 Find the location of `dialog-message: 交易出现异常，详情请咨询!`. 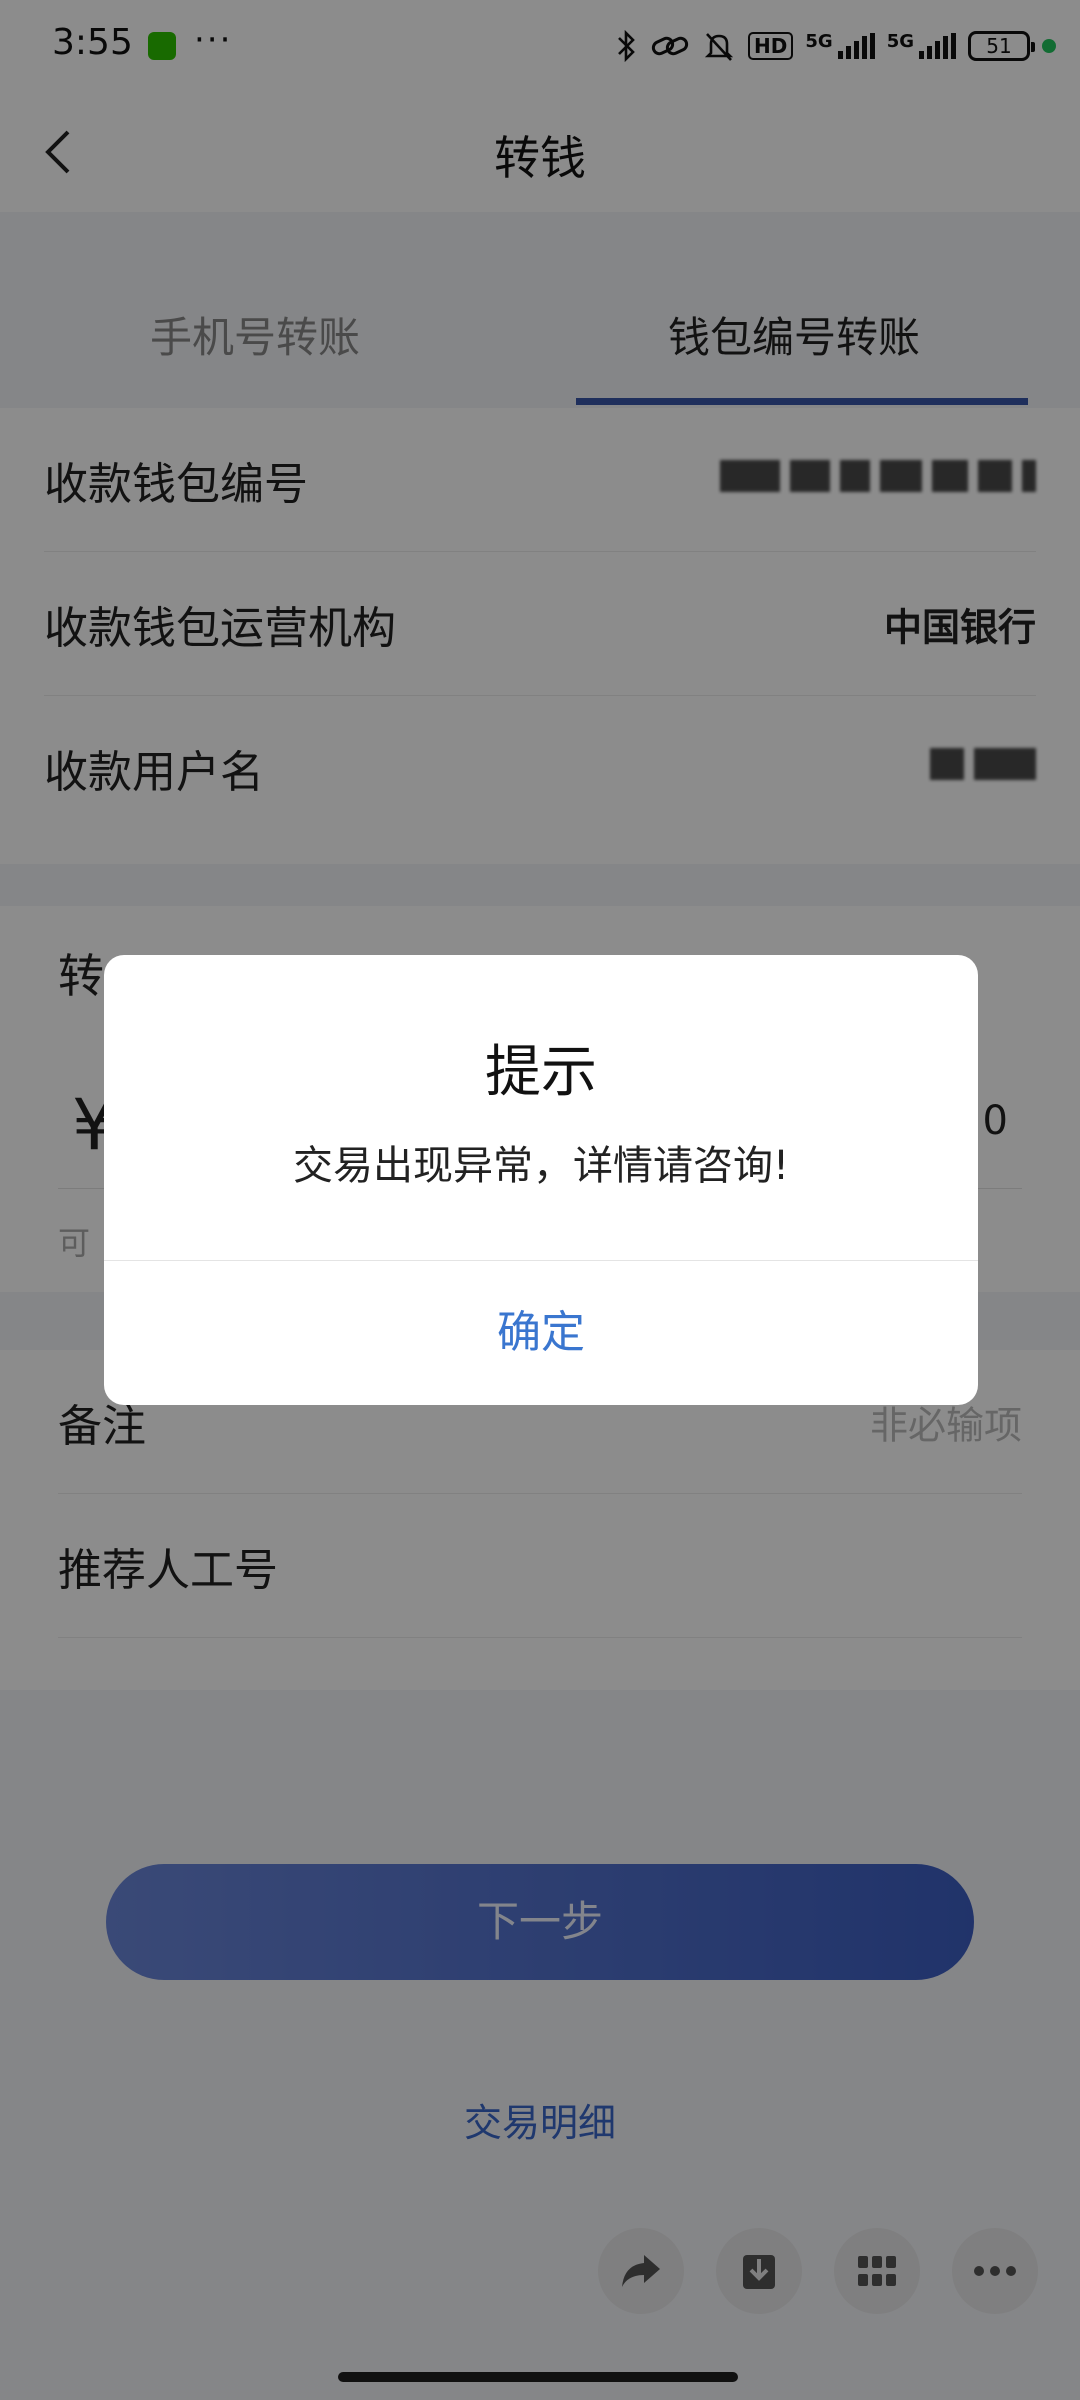

dialog-message: 交易出现异常，详情请咨询! is located at coordinates (541, 1166).